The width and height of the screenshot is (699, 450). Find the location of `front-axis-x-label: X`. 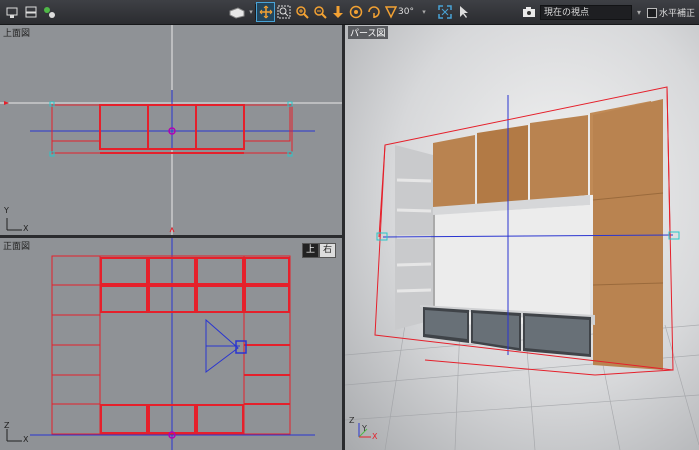

front-axis-x-label: X is located at coordinates (26, 439).